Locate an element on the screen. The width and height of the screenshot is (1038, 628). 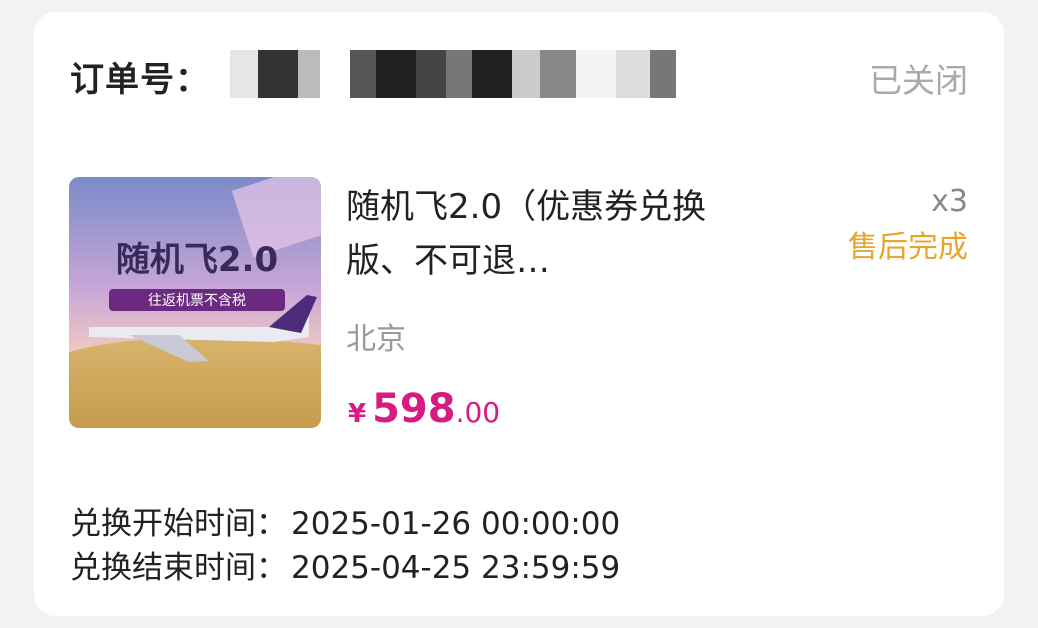
price-integer: 598 is located at coordinates (414, 409).